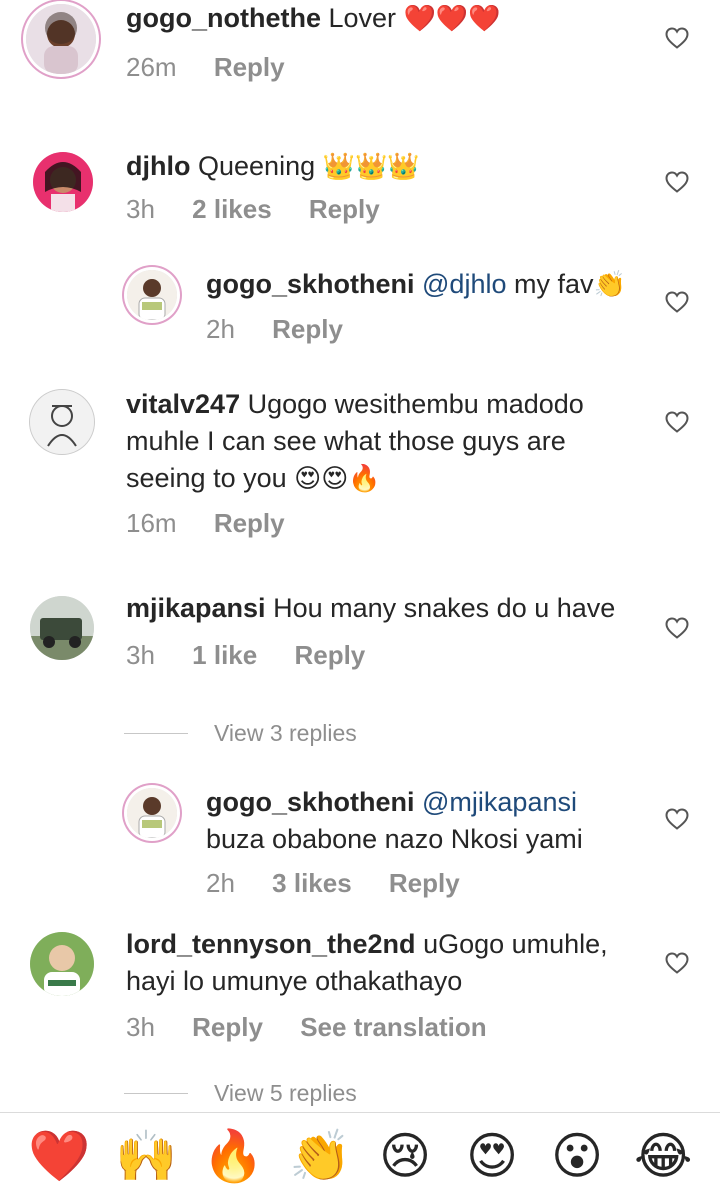  Describe the element at coordinates (257, 166) in the screenshot. I see `comment-body: Queening` at that location.